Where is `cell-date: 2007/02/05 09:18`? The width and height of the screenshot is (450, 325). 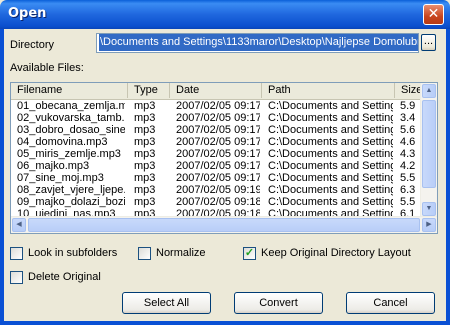 cell-date: 2007/02/05 09:18 is located at coordinates (218, 202).